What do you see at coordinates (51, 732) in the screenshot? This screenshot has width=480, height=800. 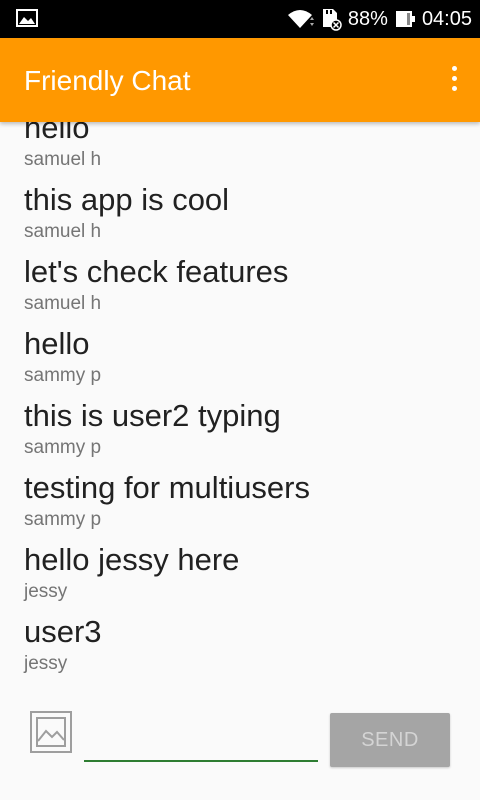 I see `image-icon` at bounding box center [51, 732].